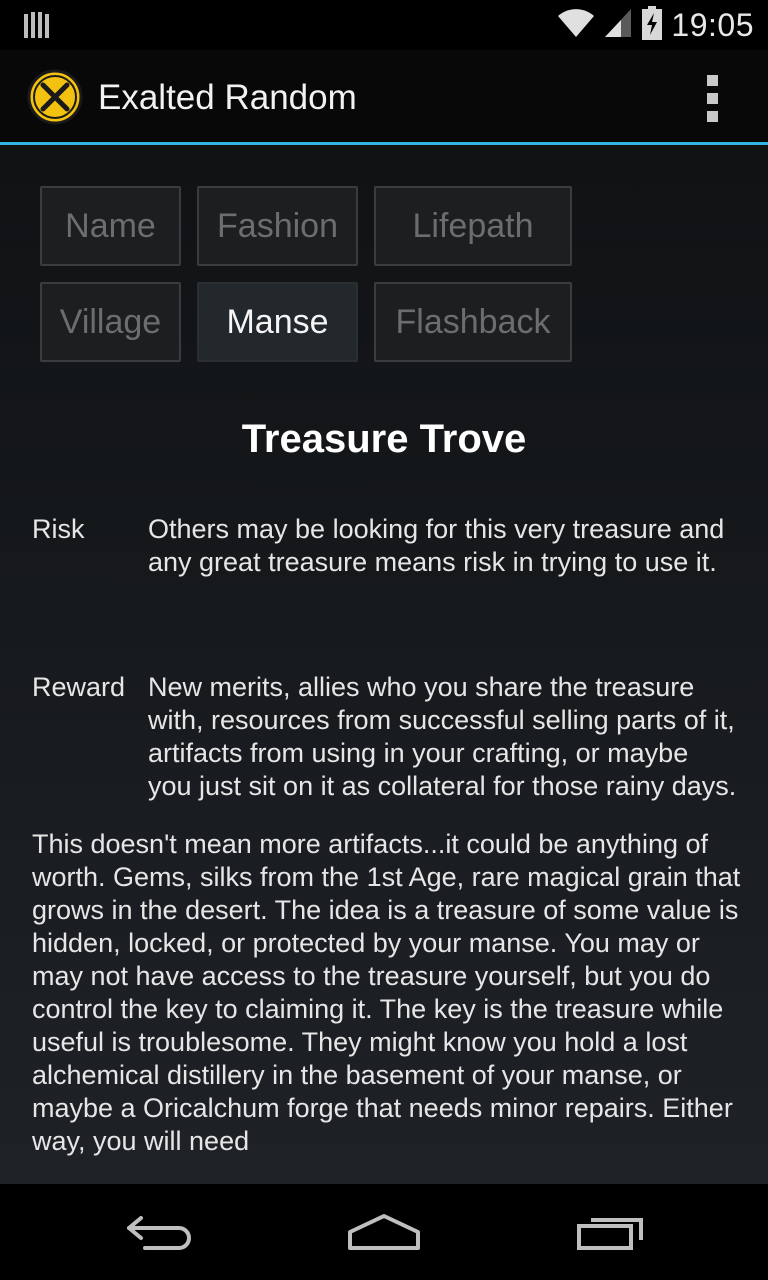 Image resolution: width=768 pixels, height=1280 pixels. Describe the element at coordinates (473, 322) in the screenshot. I see `tab-flashback: Flashback` at that location.